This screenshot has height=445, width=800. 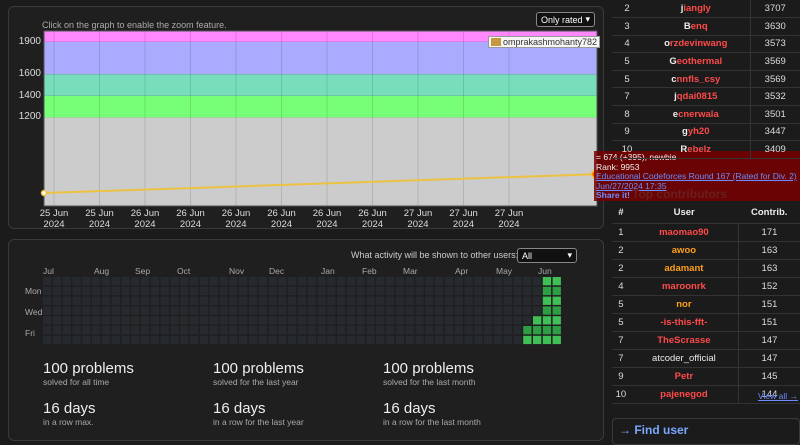 I want to click on rating-point, so click(x=44, y=193).